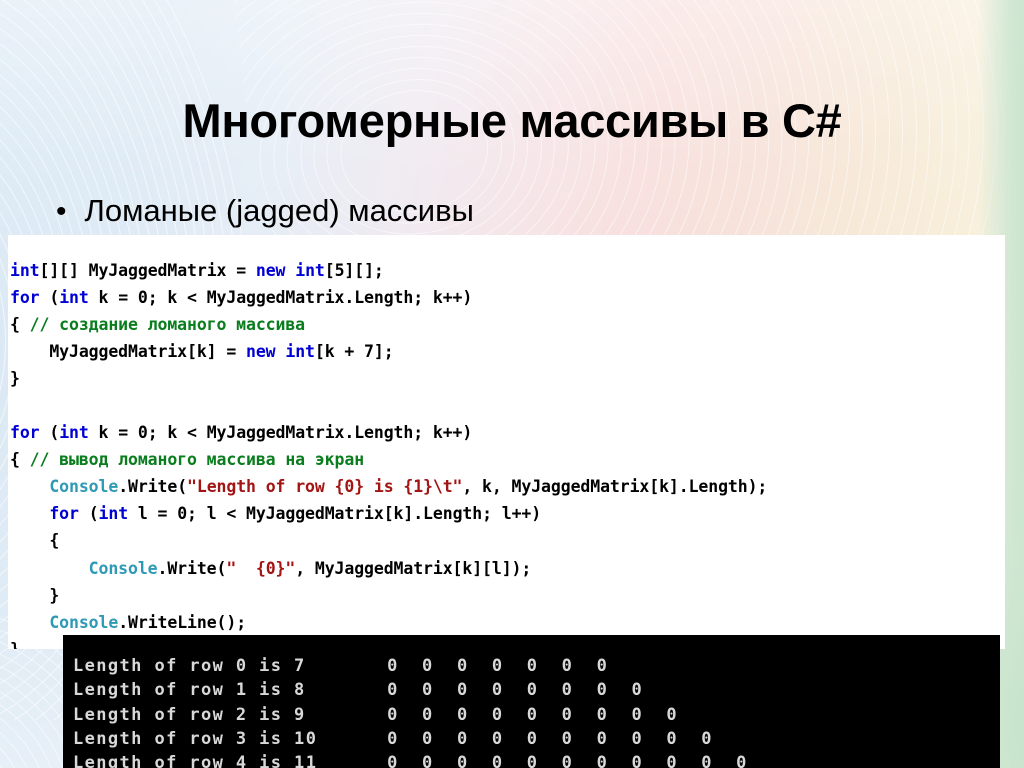 The image size is (1024, 768). What do you see at coordinates (128, 351) in the screenshot?
I see `code-token-pl: MyJaggedMatrix[k] =` at bounding box center [128, 351].